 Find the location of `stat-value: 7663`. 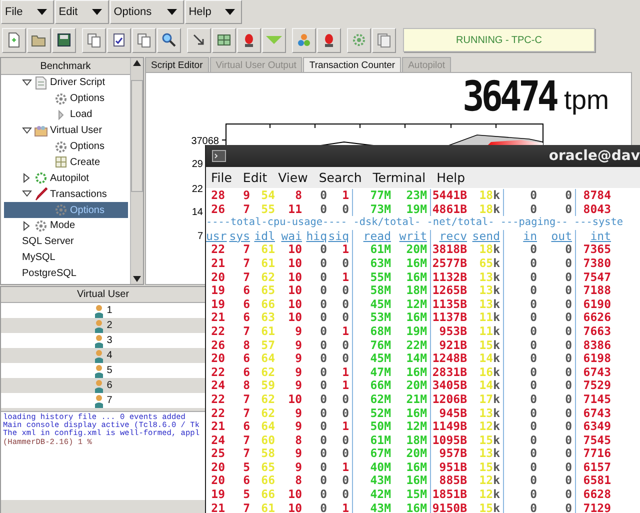

stat-value: 7663 is located at coordinates (597, 331).